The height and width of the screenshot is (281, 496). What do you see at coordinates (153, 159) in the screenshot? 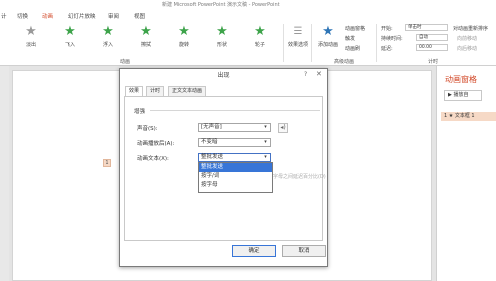
I see `animate-text-label: 动画文本(X):` at bounding box center [153, 159].